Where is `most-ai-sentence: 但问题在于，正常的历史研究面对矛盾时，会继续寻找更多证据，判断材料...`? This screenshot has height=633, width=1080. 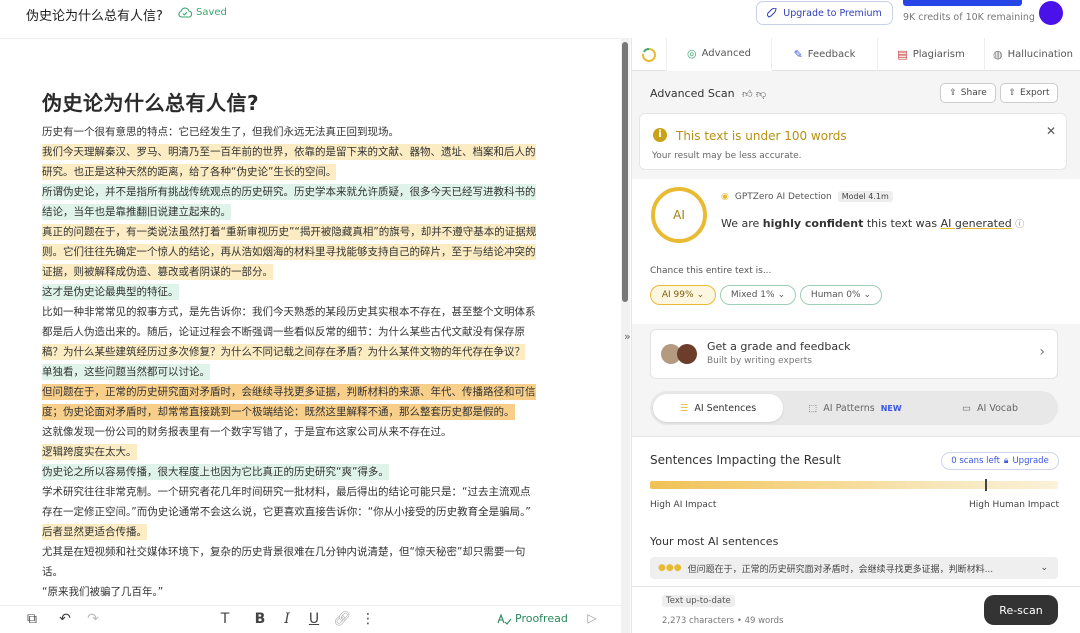
most-ai-sentence: 但问题在于，正常的历史研究面对矛盾时，会继续寻找更多证据，判断材料... is located at coordinates (840, 569).